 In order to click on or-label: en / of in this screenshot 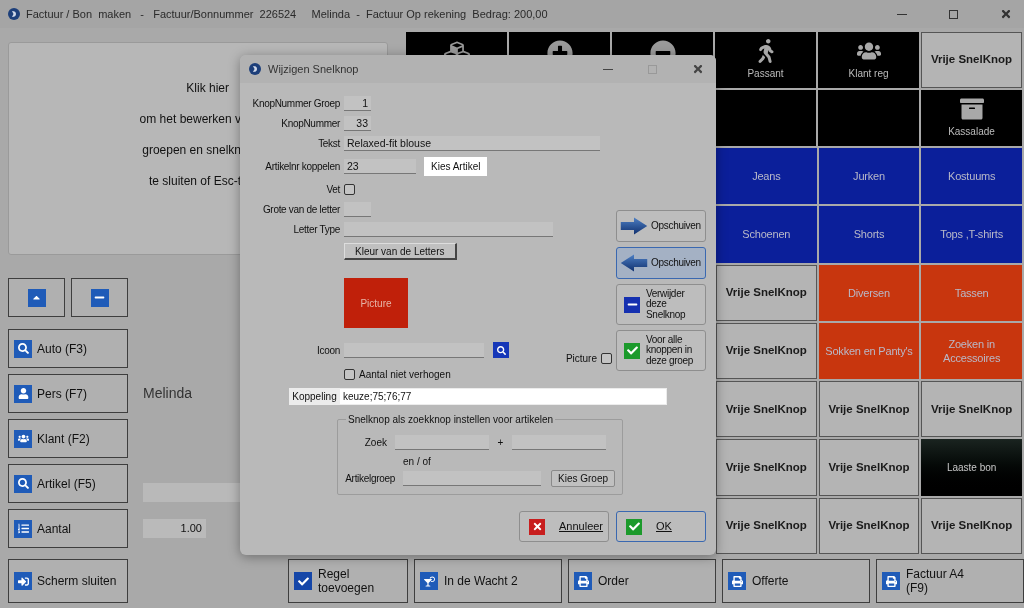, I will do `click(417, 462)`.